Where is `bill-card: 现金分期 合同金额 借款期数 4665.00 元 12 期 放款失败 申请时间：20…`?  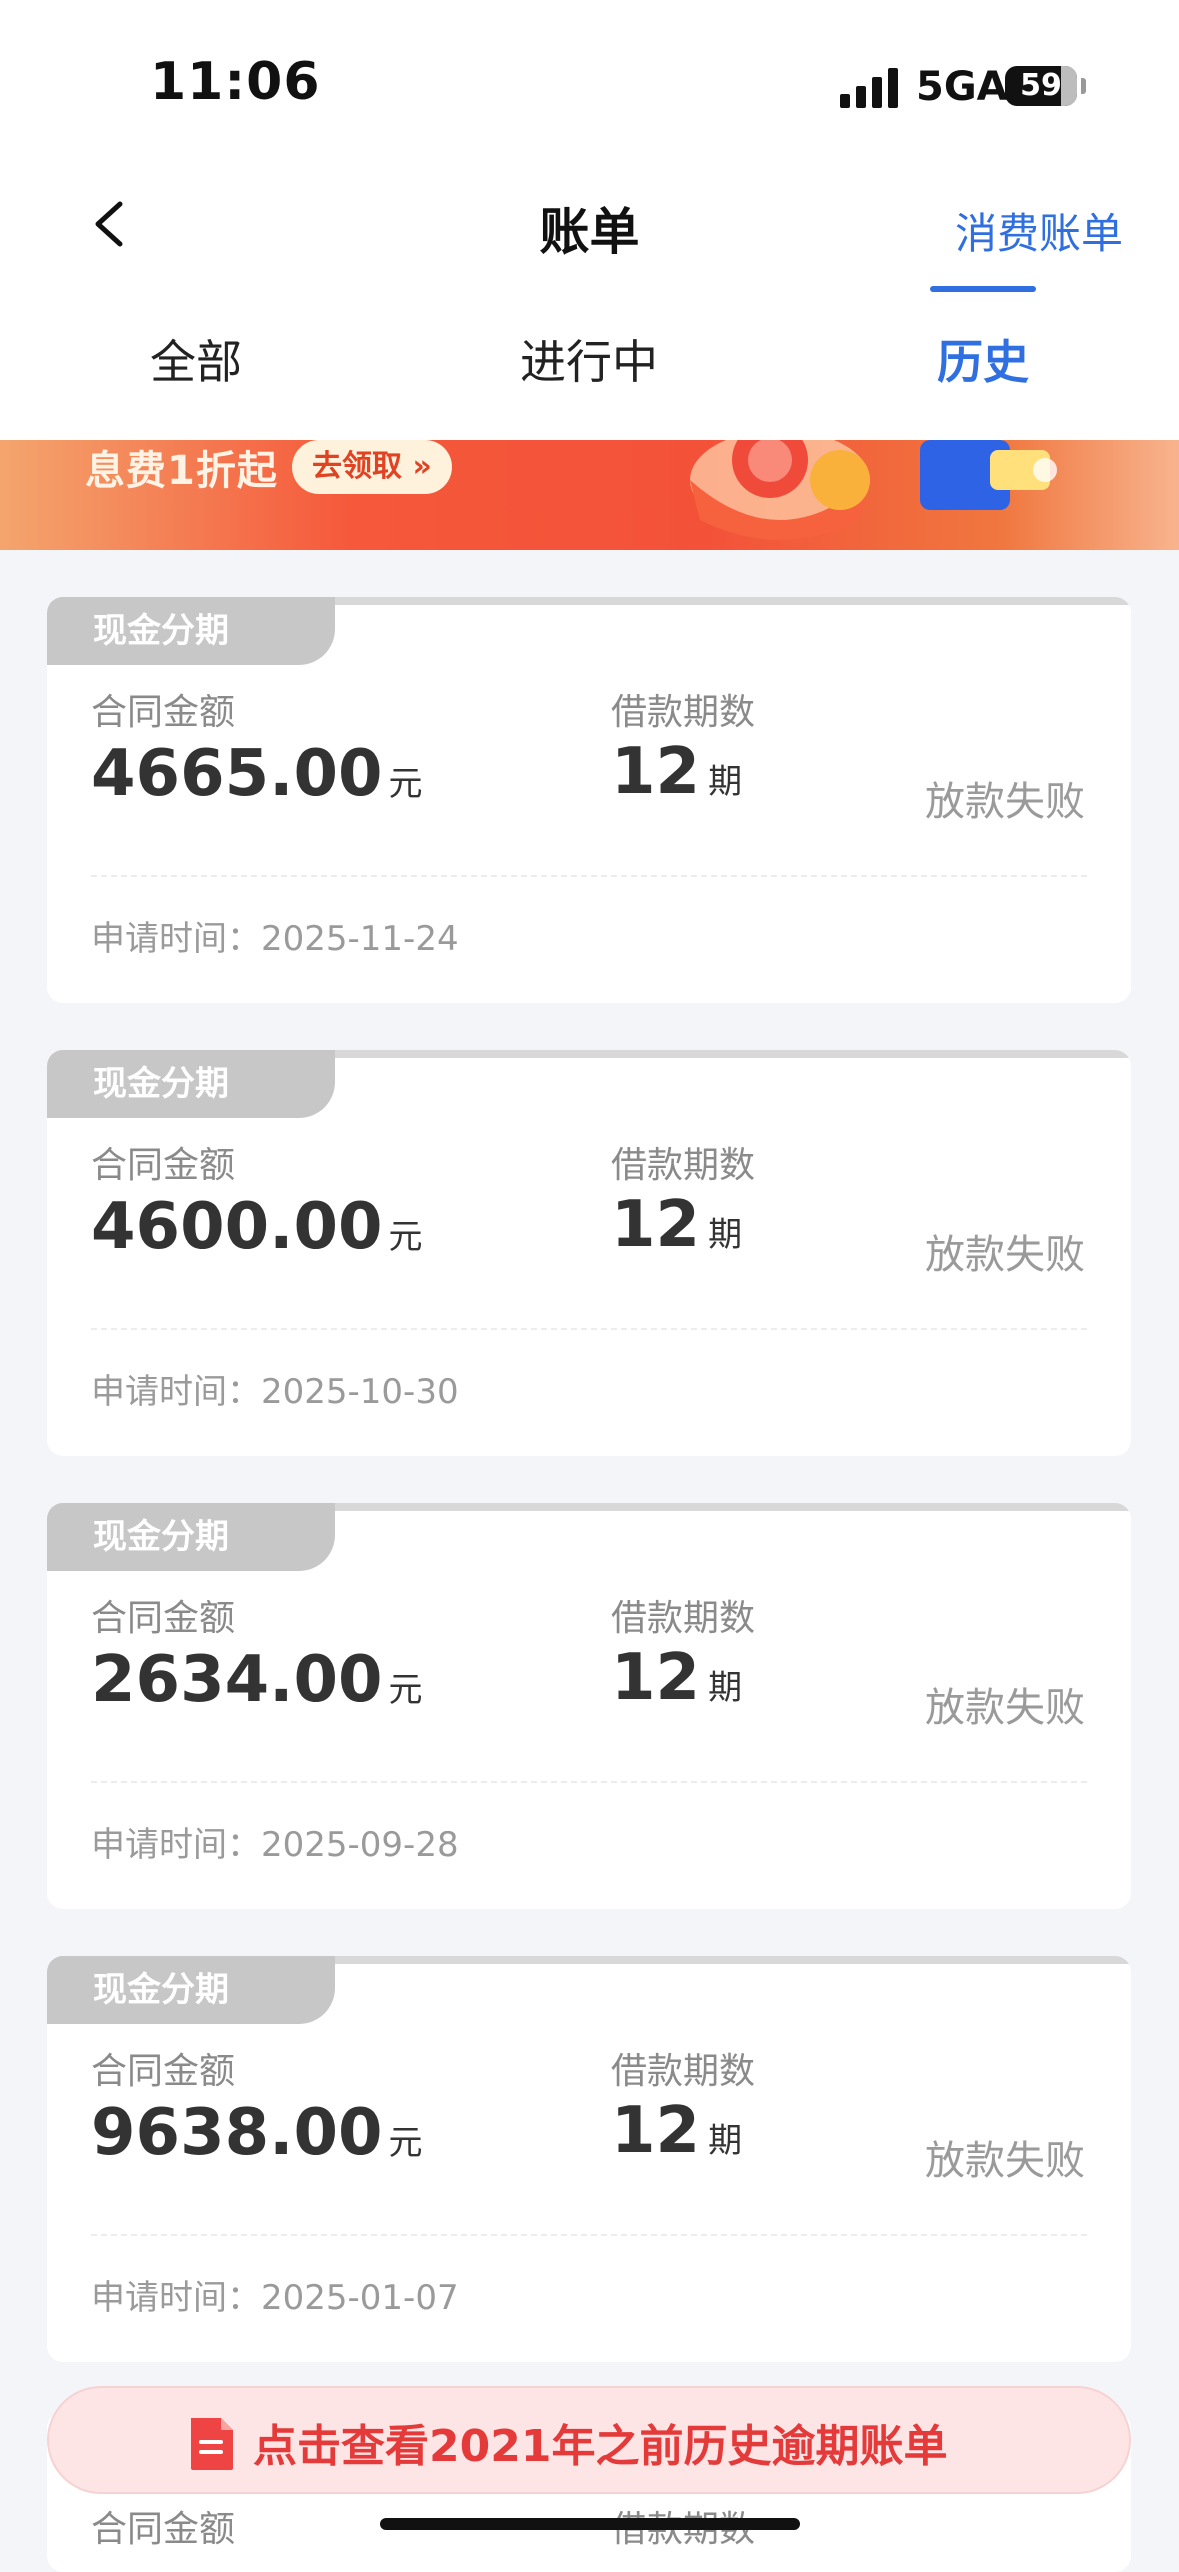 bill-card: 现金分期 合同金额 借款期数 4665.00 元 12 期 放款失败 申请时间：20… is located at coordinates (589, 800).